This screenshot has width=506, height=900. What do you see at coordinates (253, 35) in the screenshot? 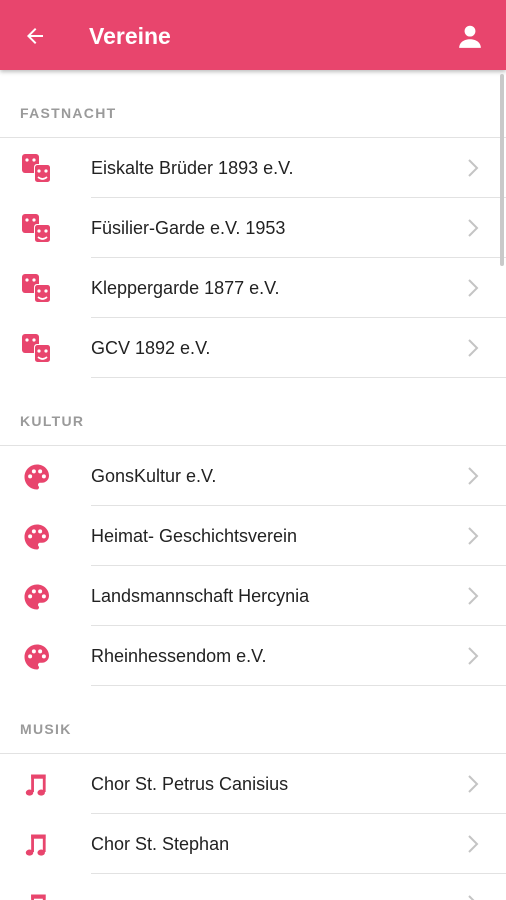
I see `app-bar: Vereine` at bounding box center [253, 35].